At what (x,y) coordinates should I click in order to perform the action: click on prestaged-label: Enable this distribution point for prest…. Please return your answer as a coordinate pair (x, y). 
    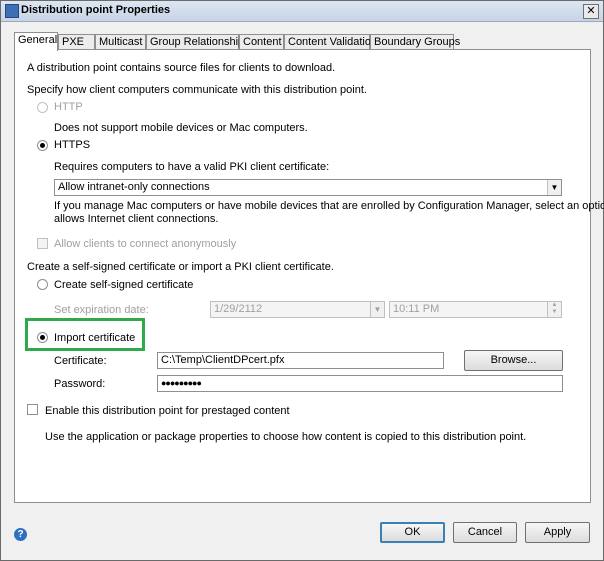
    Looking at the image, I should click on (167, 411).